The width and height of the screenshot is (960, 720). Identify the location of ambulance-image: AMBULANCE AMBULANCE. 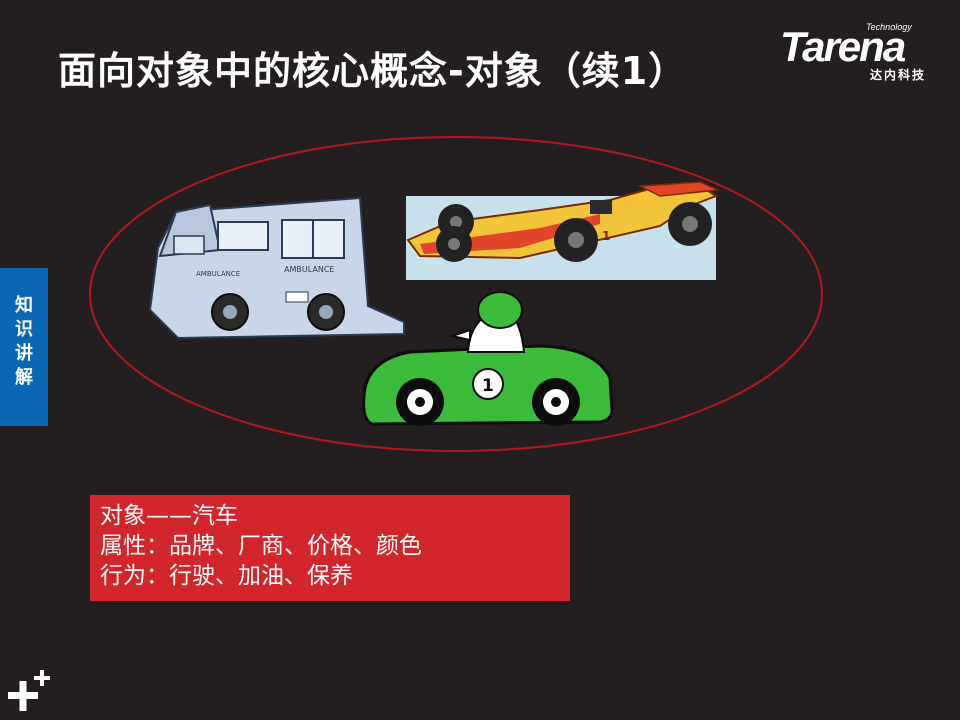
(276, 268).